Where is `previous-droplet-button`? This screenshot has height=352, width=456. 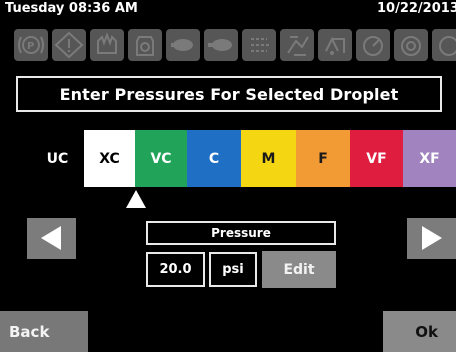 previous-droplet-button is located at coordinates (51, 238).